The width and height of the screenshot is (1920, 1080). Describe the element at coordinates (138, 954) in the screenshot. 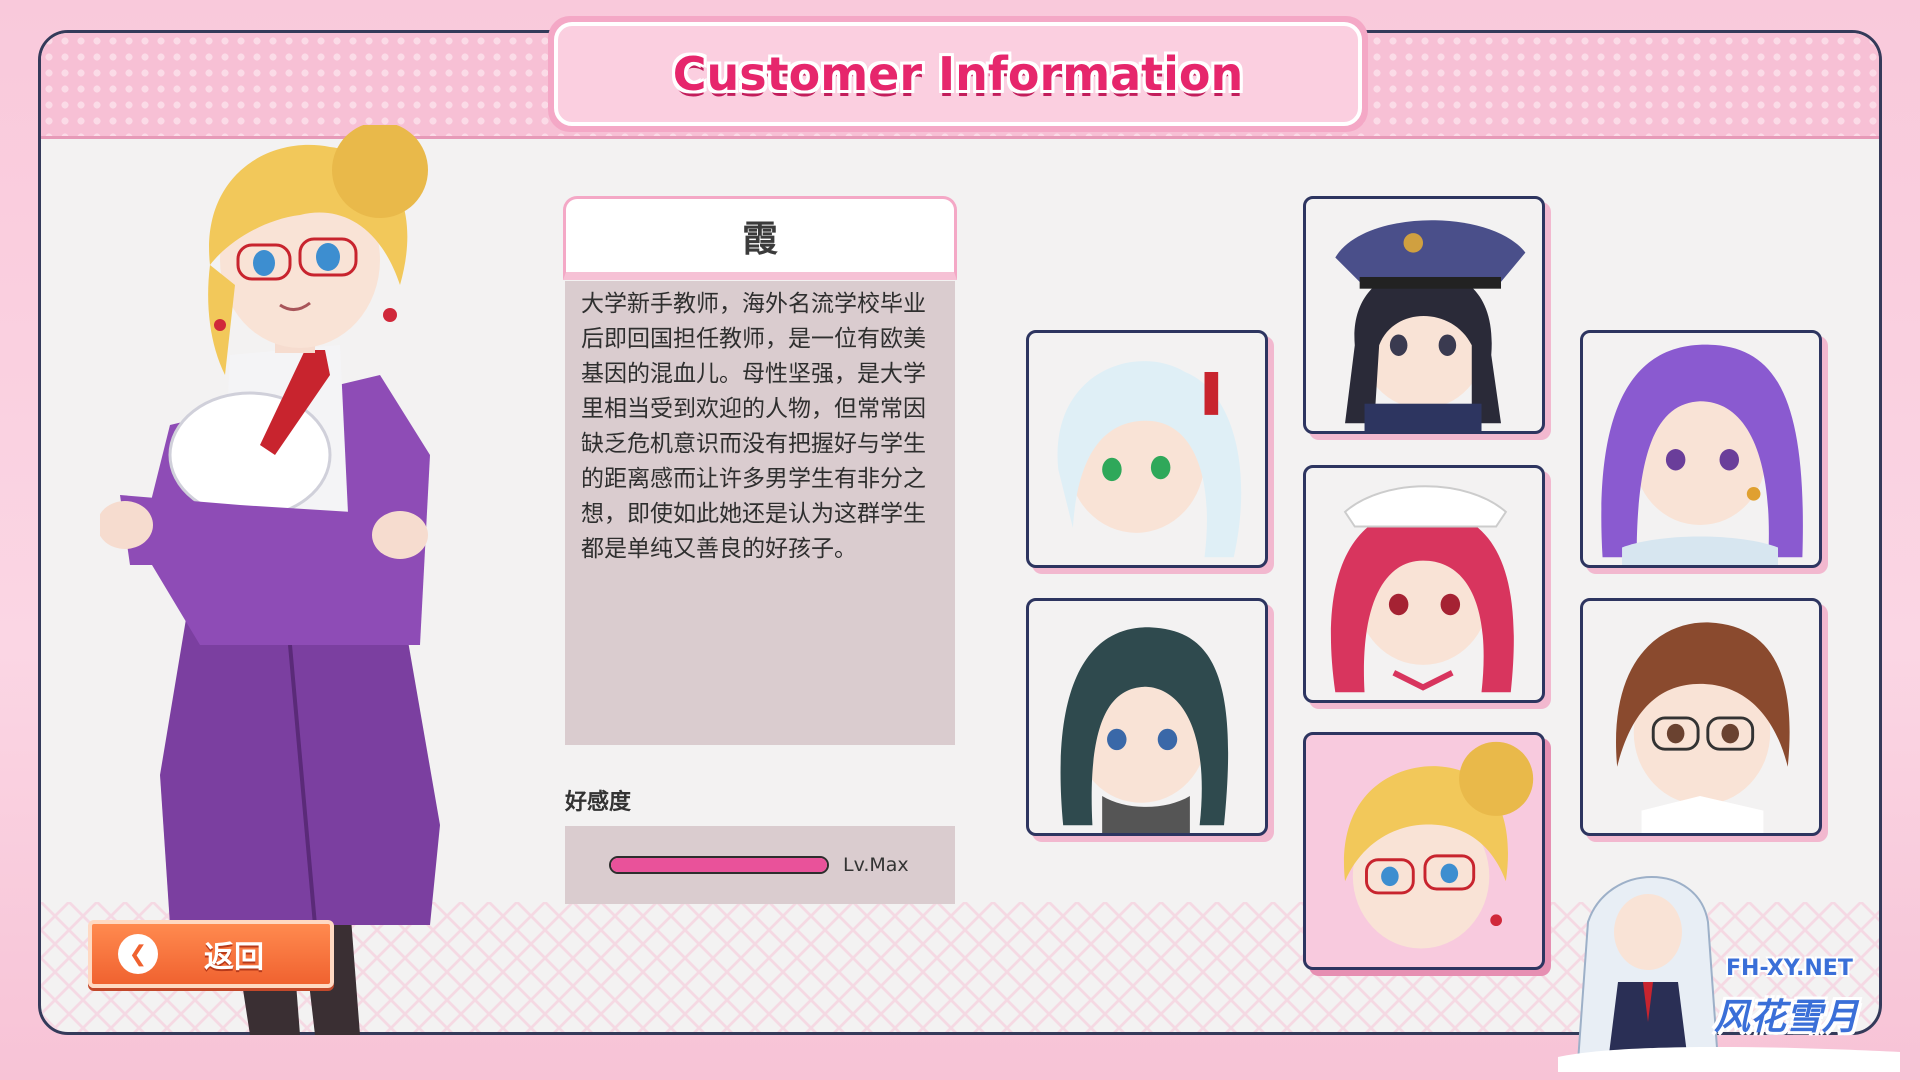

I see `arrow-left-icon: ❮` at that location.